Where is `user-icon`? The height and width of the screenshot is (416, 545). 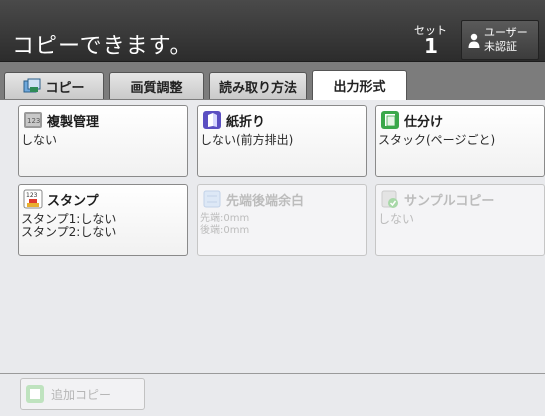
user-icon is located at coordinates (474, 40).